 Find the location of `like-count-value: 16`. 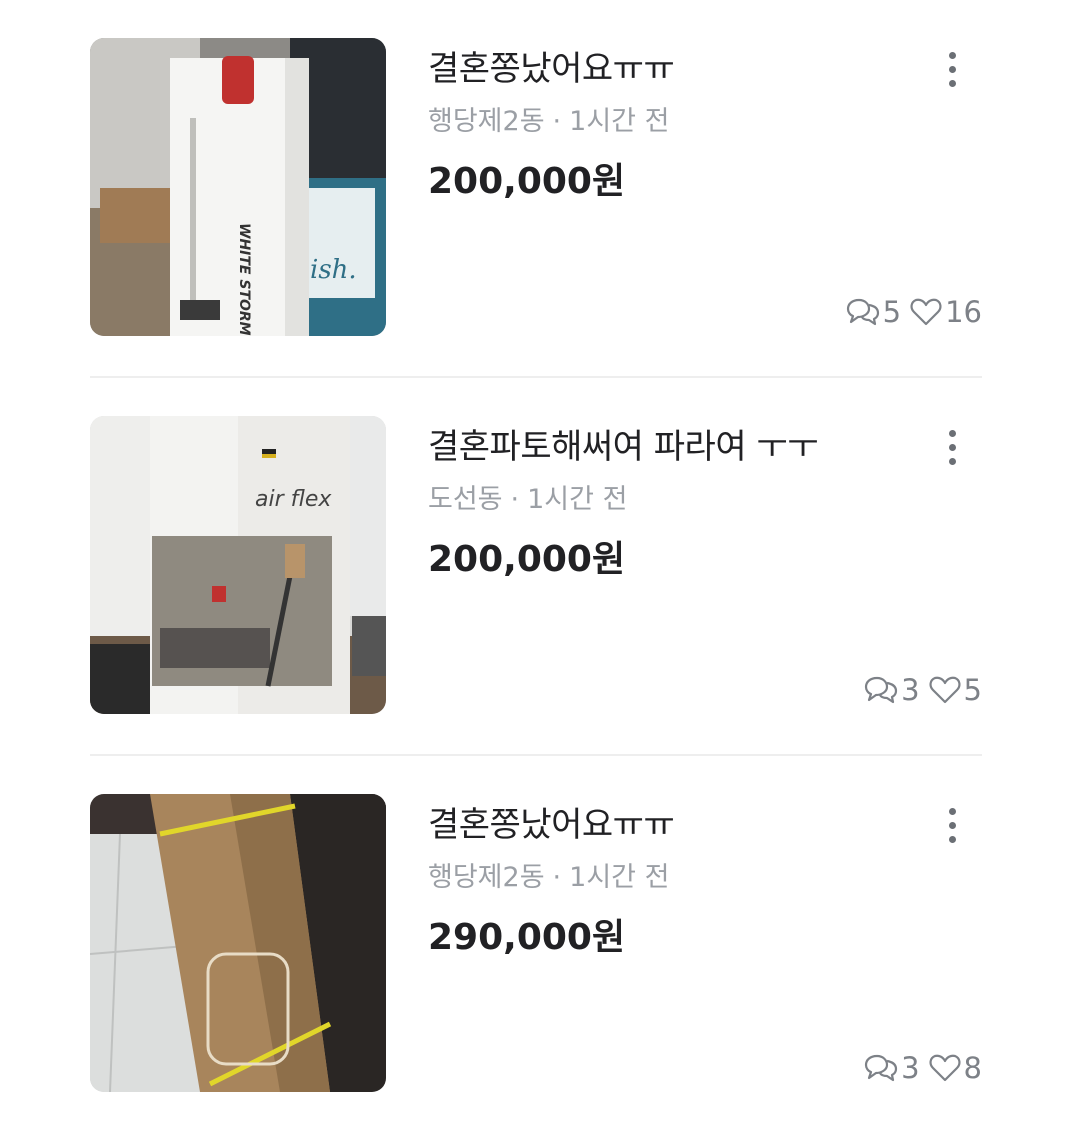

like-count-value: 16 is located at coordinates (963, 312).